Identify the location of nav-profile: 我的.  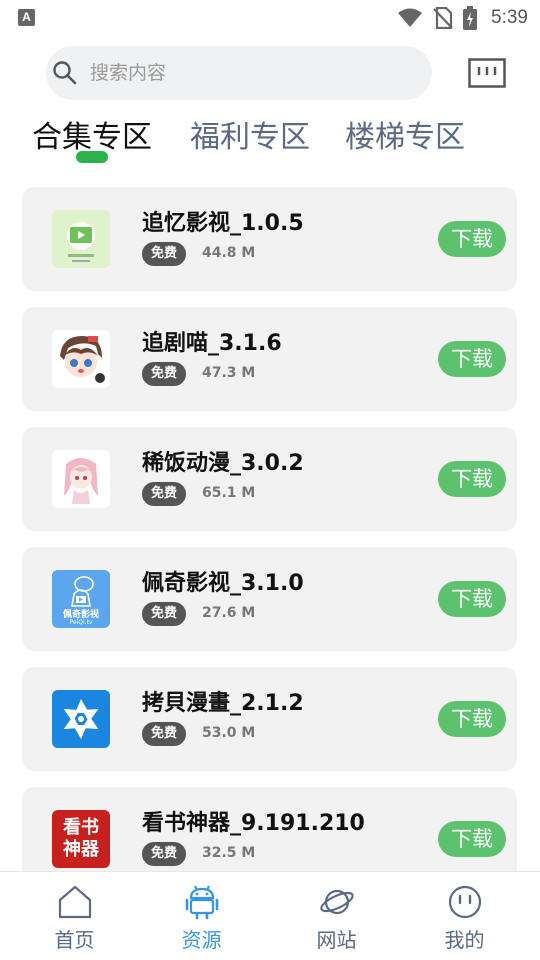
(464, 916).